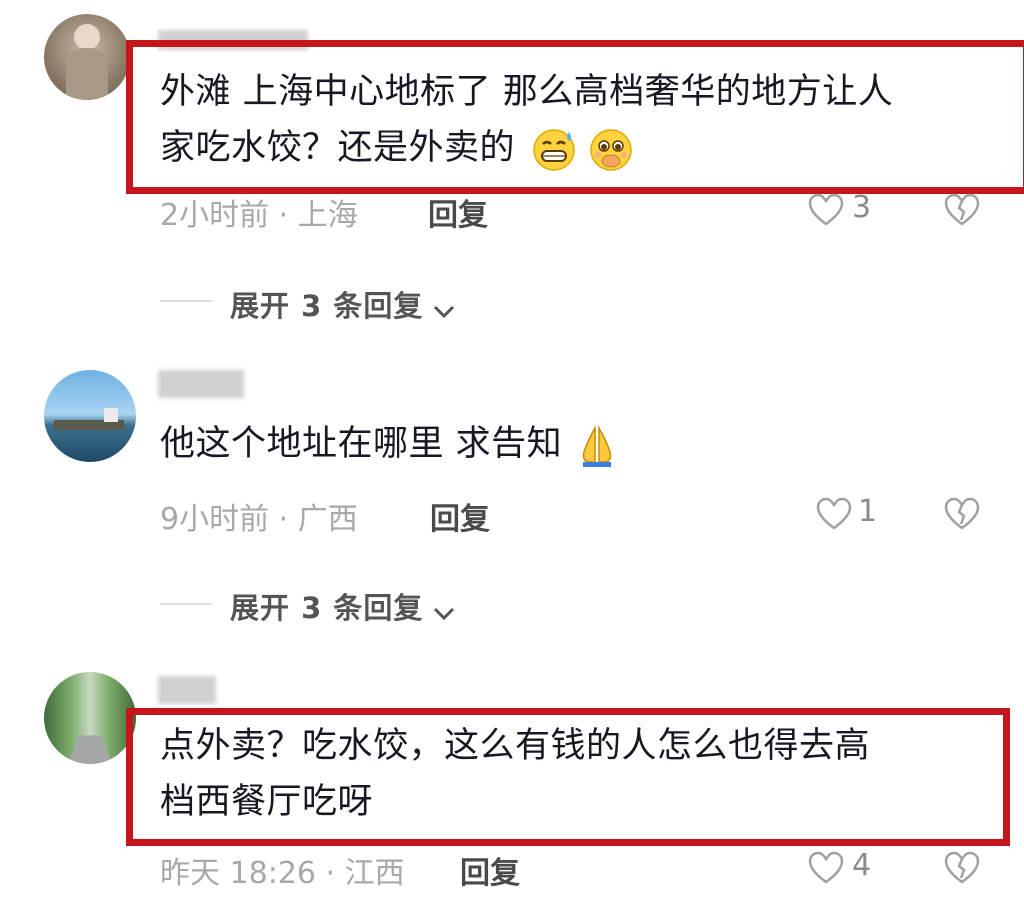 The image size is (1024, 916). I want to click on like-button: 3, so click(848, 210).